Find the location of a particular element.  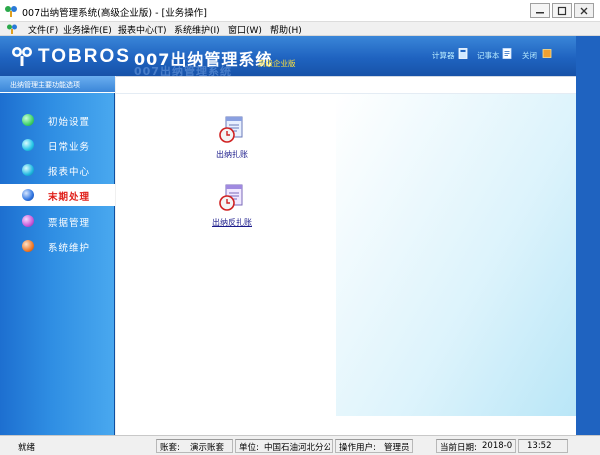

sidebar-item-label: 报表中心 is located at coordinates (69, 172).